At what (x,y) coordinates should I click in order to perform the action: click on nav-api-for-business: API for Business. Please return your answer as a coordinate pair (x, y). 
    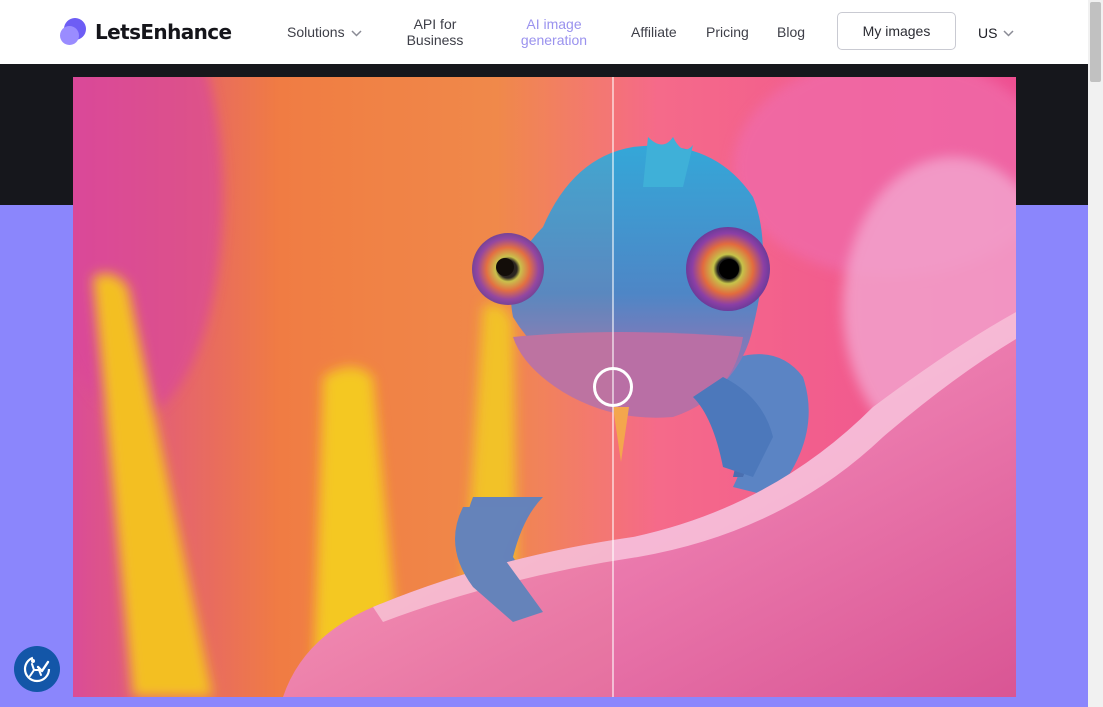
    Looking at the image, I should click on (435, 32).